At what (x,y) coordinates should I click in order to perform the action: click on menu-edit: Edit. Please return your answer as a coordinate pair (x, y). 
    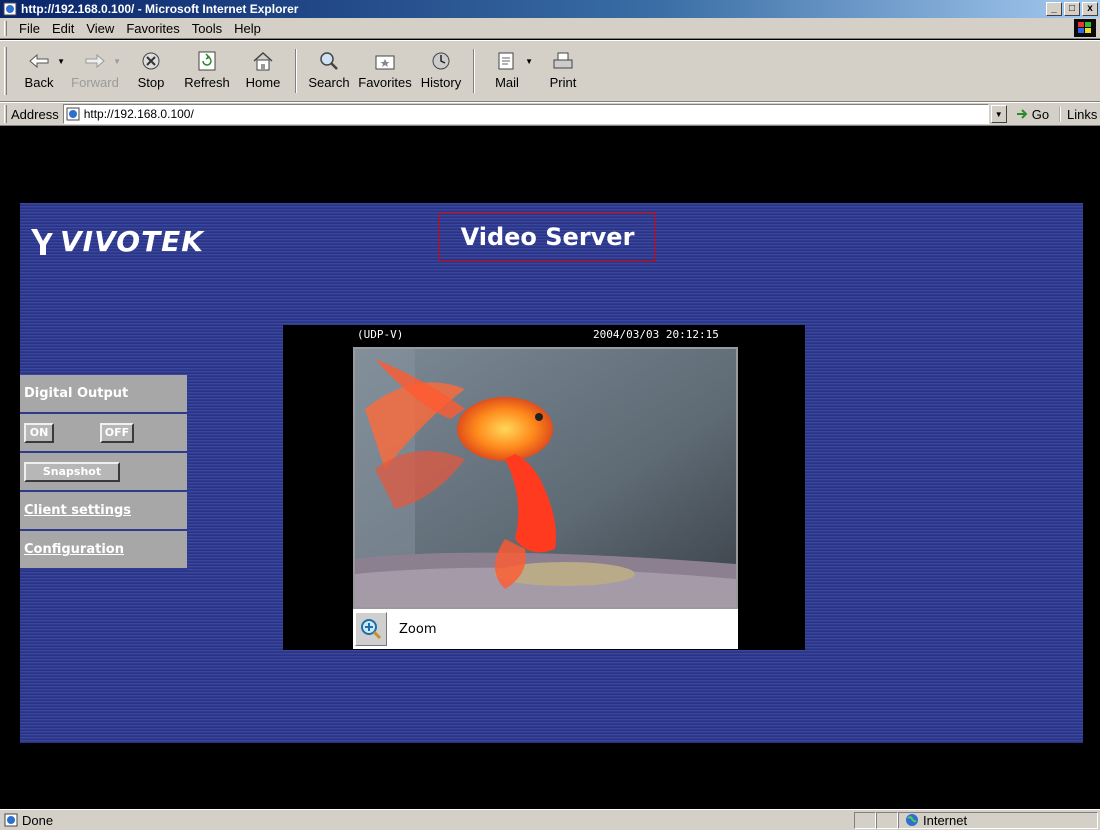
    Looking at the image, I should click on (63, 28).